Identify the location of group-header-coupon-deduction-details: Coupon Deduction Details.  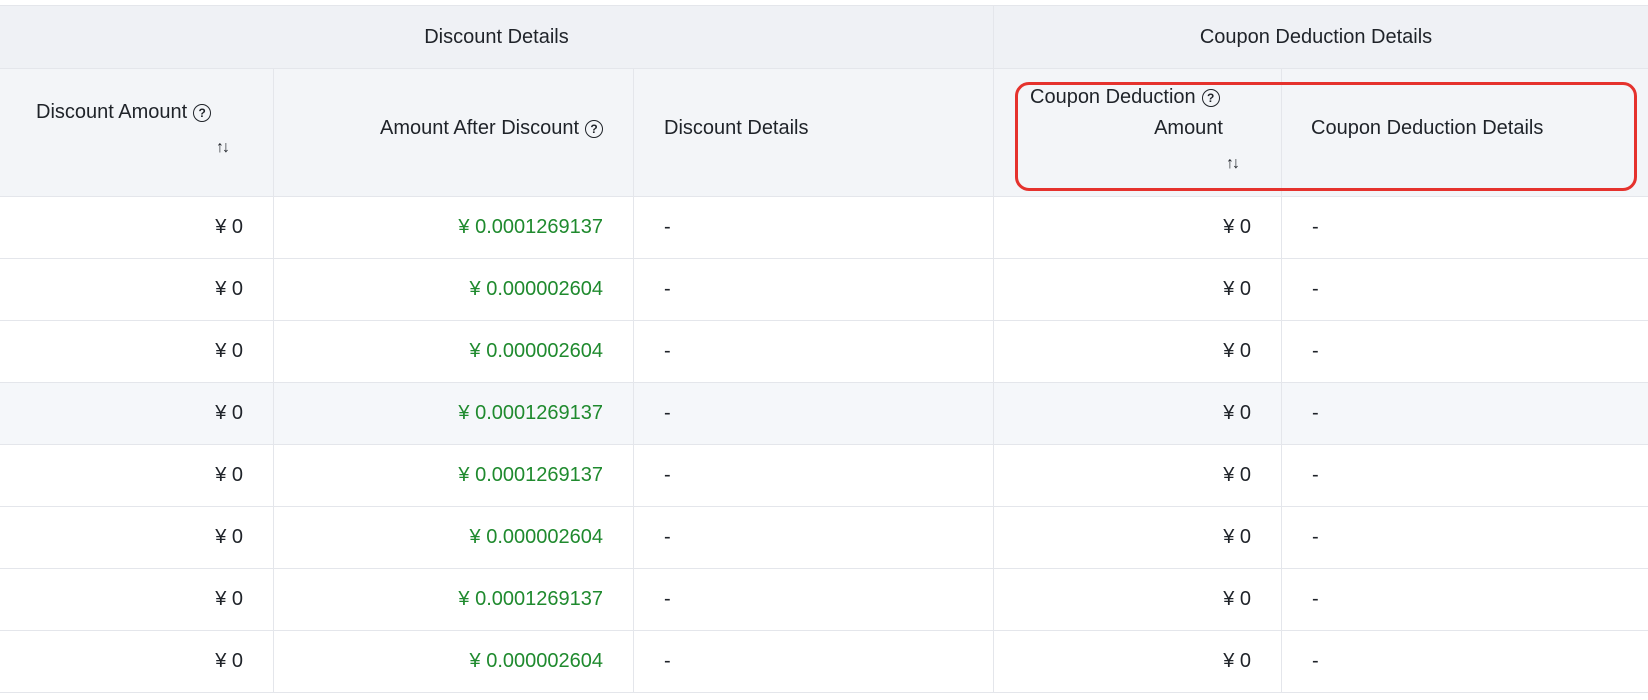
(1321, 37).